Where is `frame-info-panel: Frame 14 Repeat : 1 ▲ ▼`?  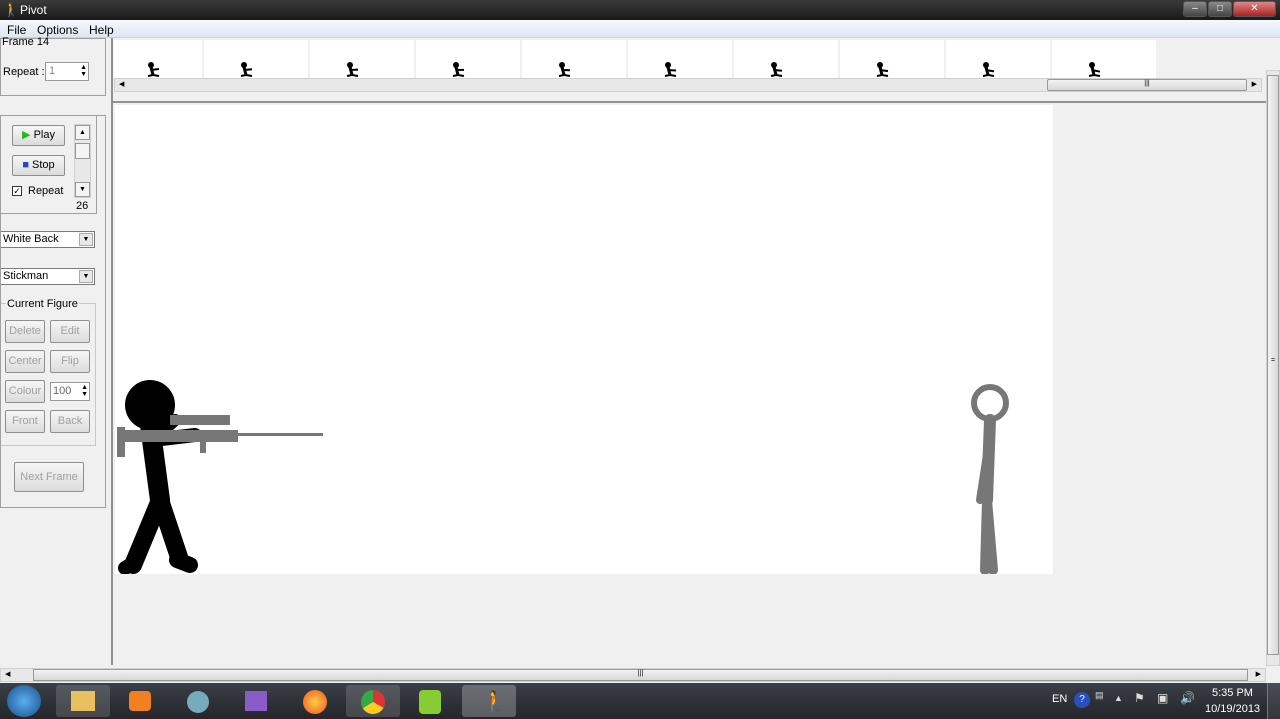
frame-info-panel: Frame 14 Repeat : 1 ▲ ▼ is located at coordinates (53, 66).